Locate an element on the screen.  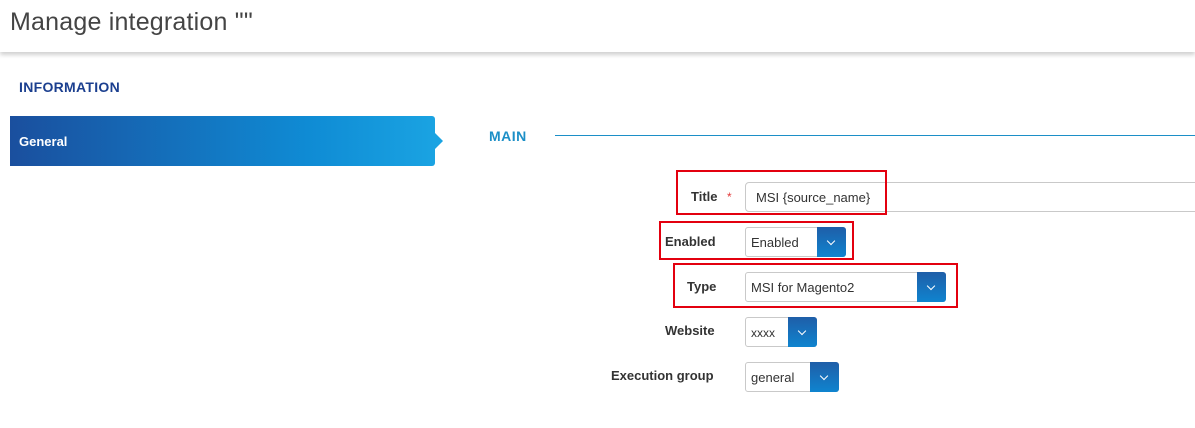
website-label: Website is located at coordinates (690, 330).